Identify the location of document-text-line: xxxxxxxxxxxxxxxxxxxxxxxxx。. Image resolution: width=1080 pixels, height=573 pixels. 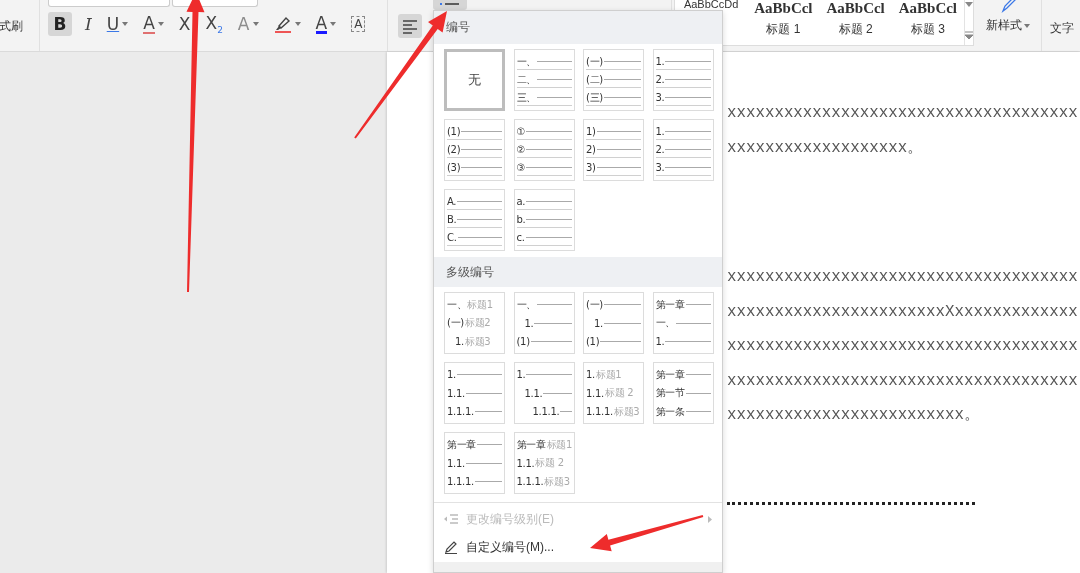
(854, 415).